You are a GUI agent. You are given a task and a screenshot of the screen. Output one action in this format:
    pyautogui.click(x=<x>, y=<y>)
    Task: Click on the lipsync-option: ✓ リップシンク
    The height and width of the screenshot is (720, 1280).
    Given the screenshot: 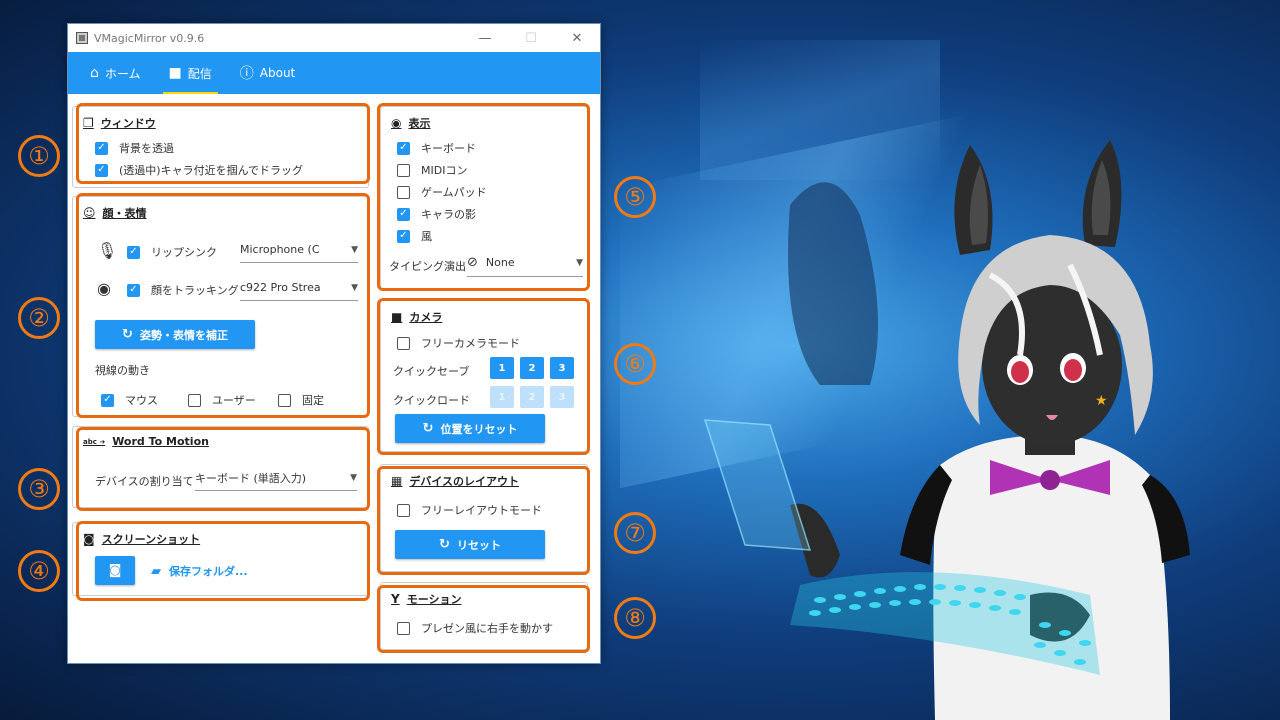 What is the action you would take?
    pyautogui.click(x=172, y=252)
    